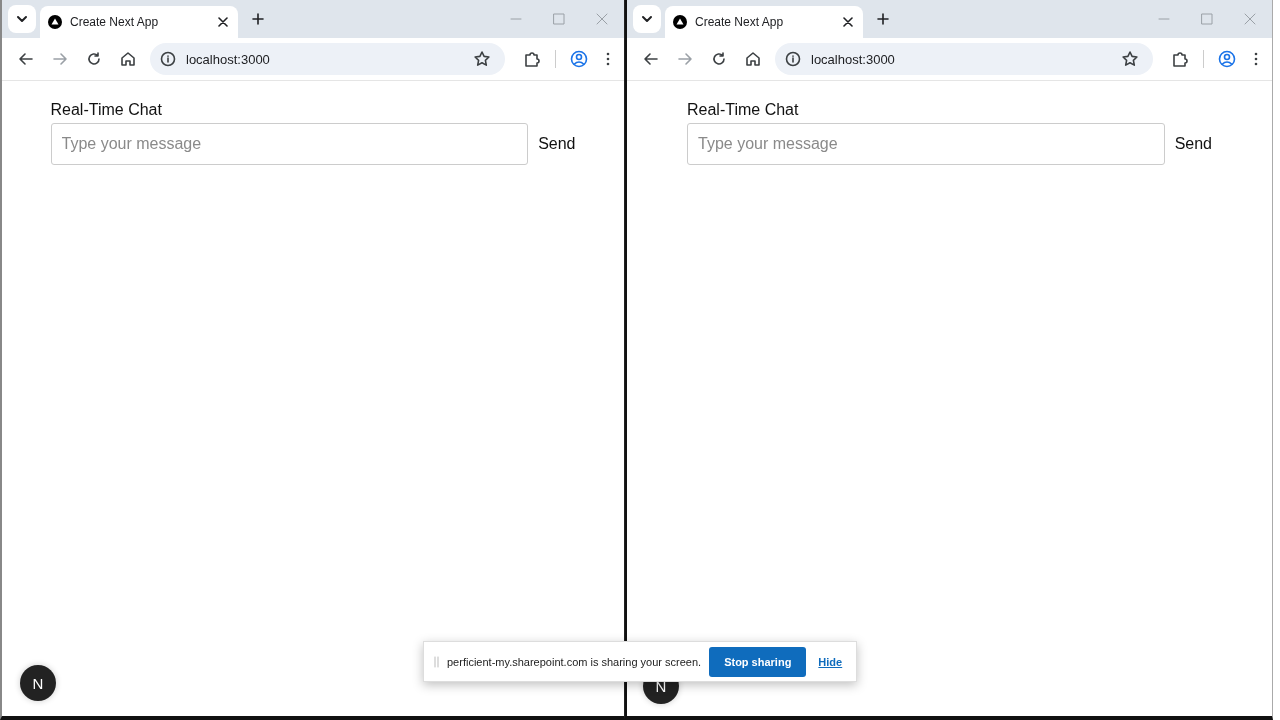 The width and height of the screenshot is (1280, 720). Describe the element at coordinates (574, 661) in the screenshot. I see `sharing-message: perficient-my.sharepoint.com is sharing your screen.` at that location.